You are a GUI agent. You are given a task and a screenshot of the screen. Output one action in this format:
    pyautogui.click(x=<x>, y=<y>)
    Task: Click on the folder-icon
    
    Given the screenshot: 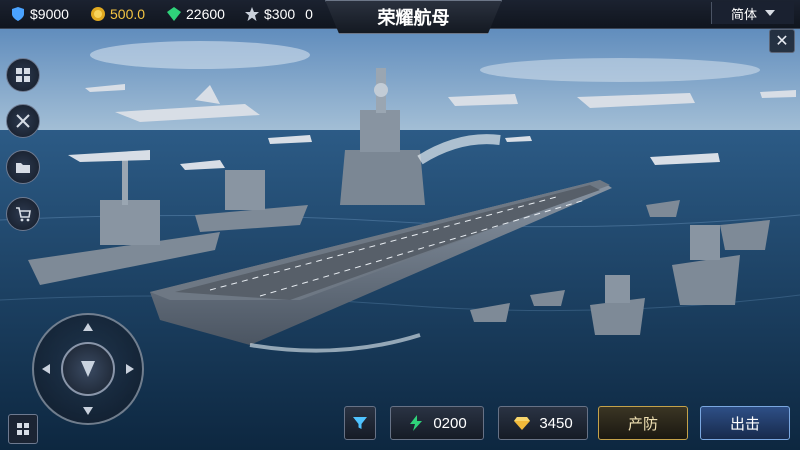 What is the action you would take?
    pyautogui.click(x=23, y=168)
    